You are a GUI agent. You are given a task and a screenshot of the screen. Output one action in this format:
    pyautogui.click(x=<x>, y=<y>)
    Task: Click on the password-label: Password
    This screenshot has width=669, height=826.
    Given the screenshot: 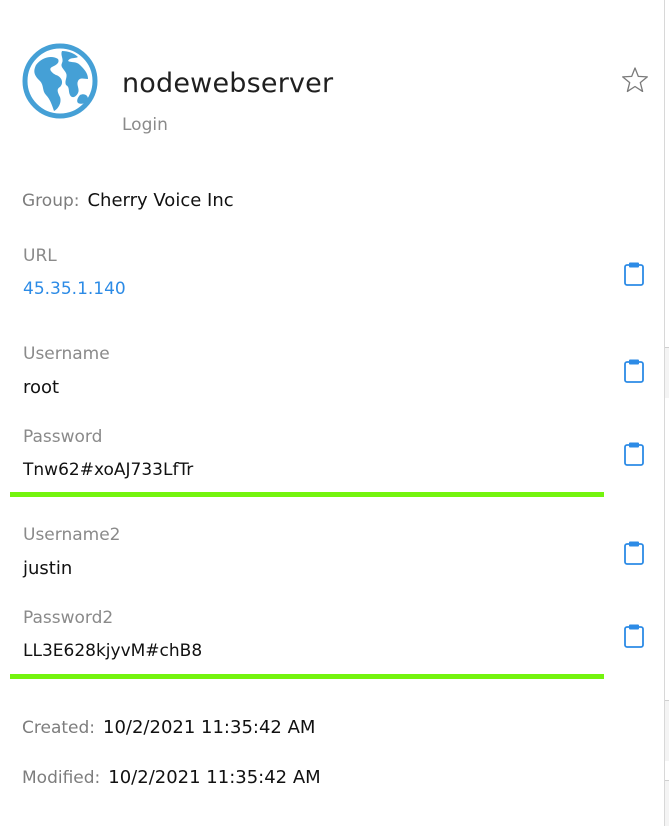 What is the action you would take?
    pyautogui.click(x=63, y=437)
    